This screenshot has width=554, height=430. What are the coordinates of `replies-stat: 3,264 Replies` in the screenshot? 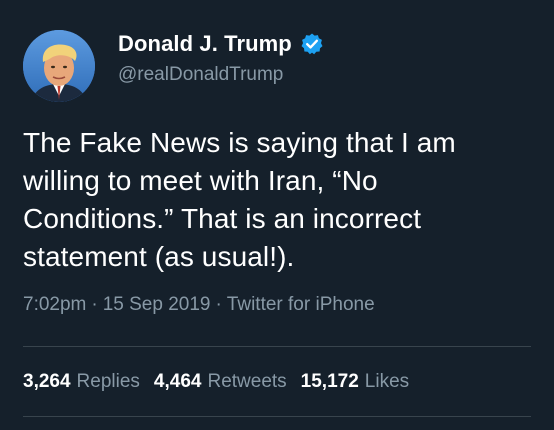 It's located at (81, 381).